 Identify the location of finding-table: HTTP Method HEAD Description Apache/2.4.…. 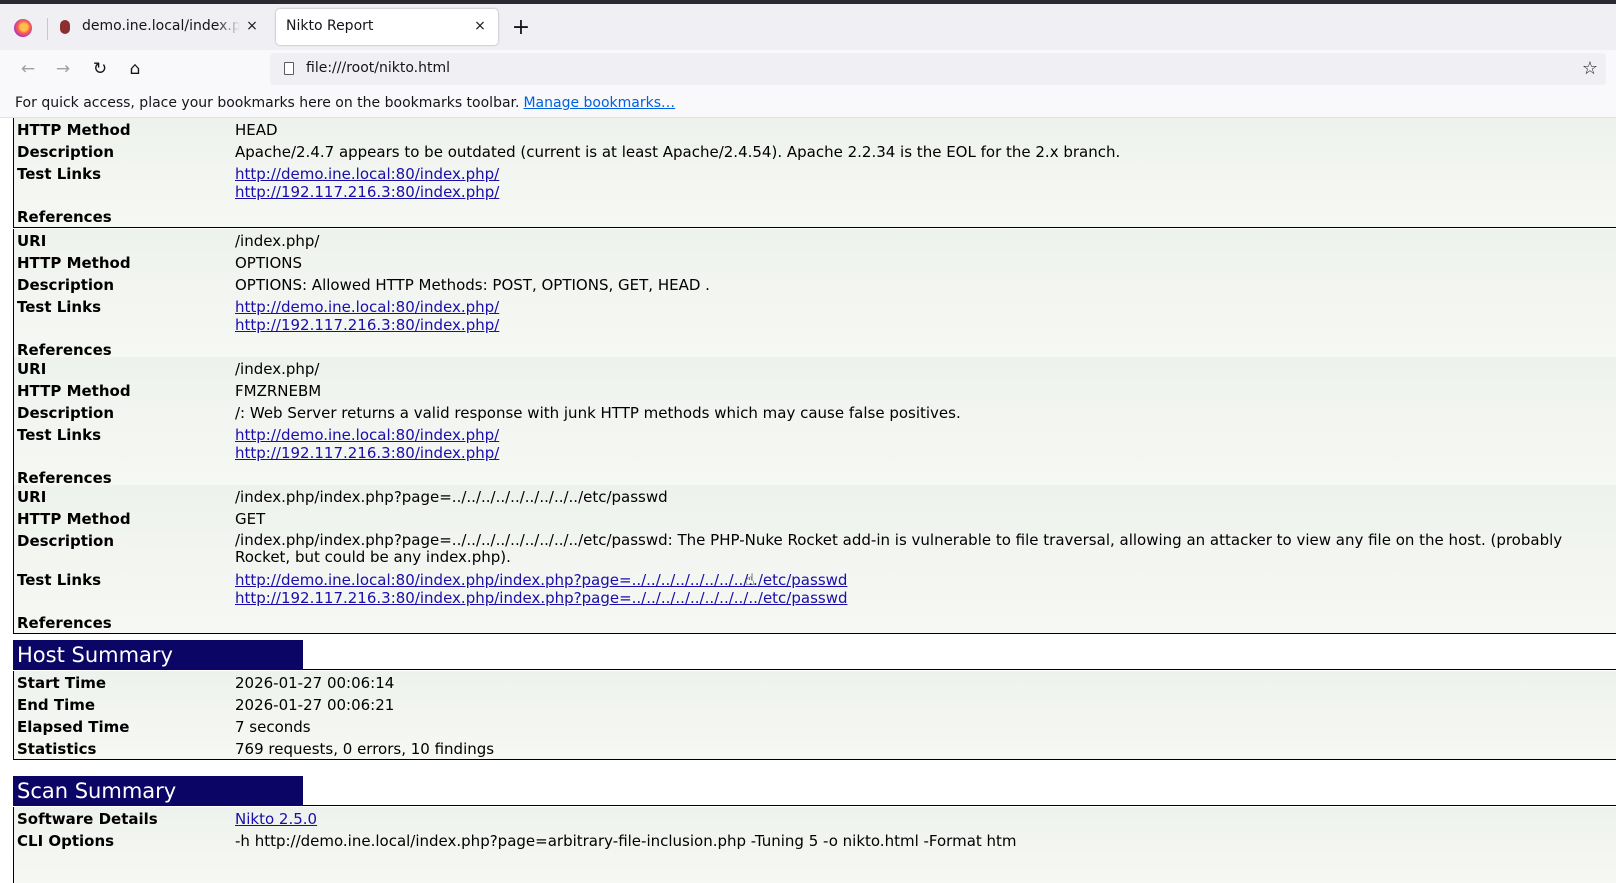
(814, 173).